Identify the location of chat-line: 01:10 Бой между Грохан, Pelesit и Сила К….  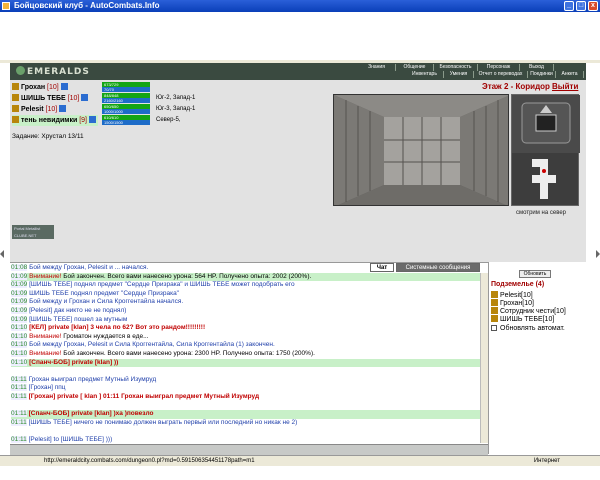
(245, 345).